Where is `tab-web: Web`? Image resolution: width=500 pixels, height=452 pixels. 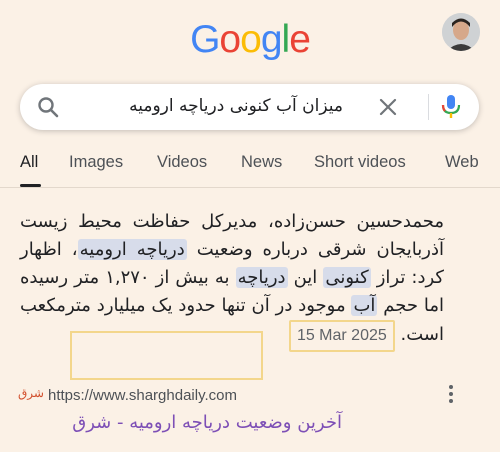
tab-web: Web is located at coordinates (462, 162).